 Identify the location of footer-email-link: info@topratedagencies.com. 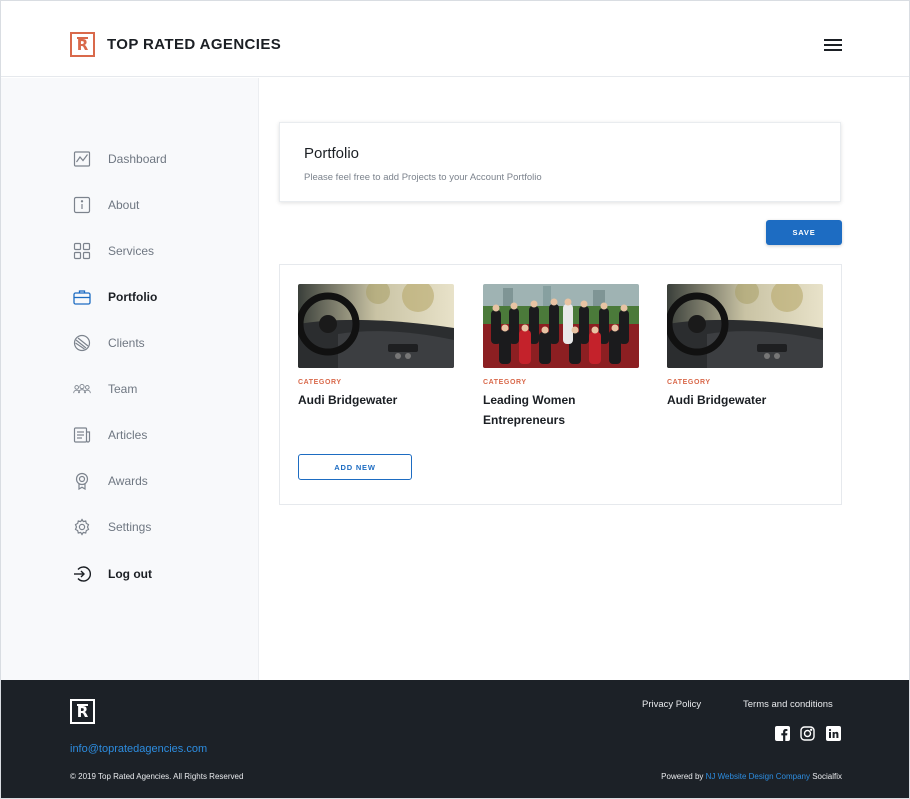
(138, 749).